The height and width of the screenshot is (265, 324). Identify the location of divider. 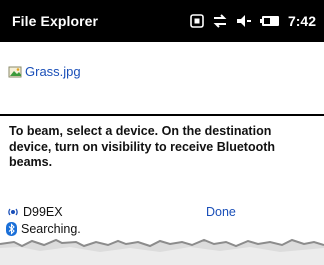
(162, 115).